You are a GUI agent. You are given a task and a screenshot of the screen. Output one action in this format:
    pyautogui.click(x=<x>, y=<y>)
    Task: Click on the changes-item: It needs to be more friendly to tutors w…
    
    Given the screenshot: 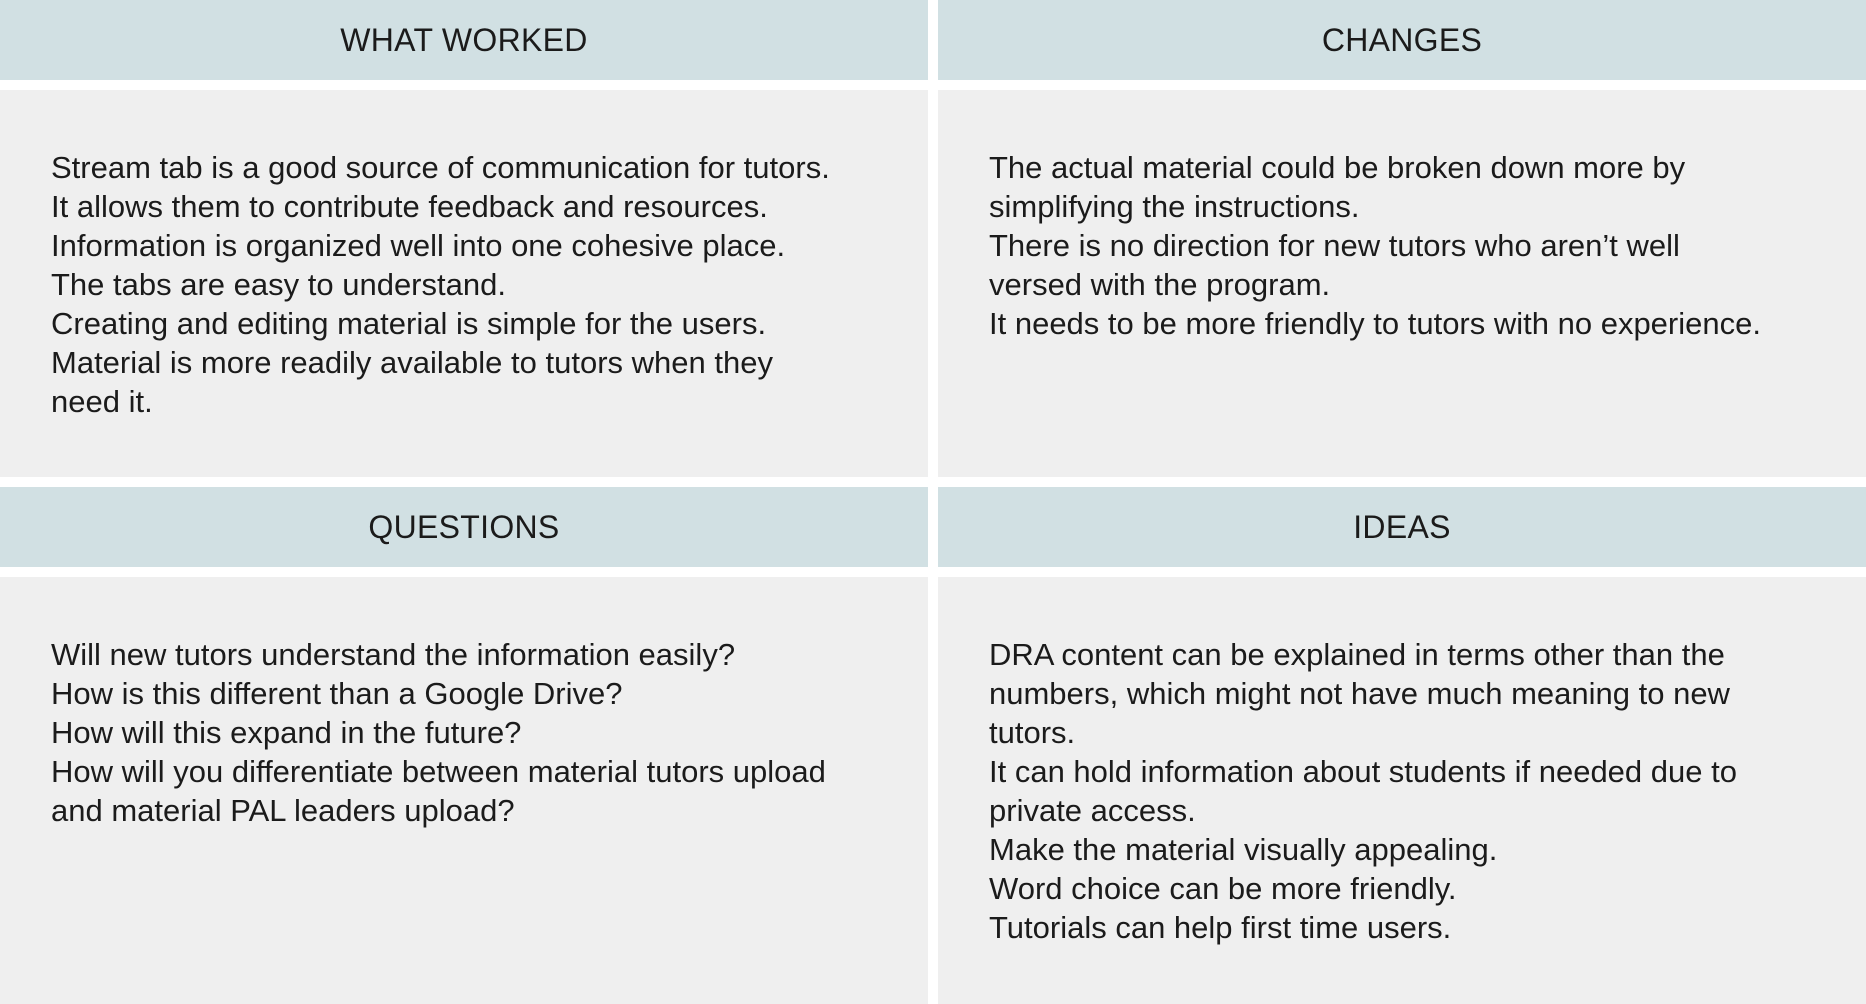 What is the action you would take?
    pyautogui.click(x=1375, y=323)
    